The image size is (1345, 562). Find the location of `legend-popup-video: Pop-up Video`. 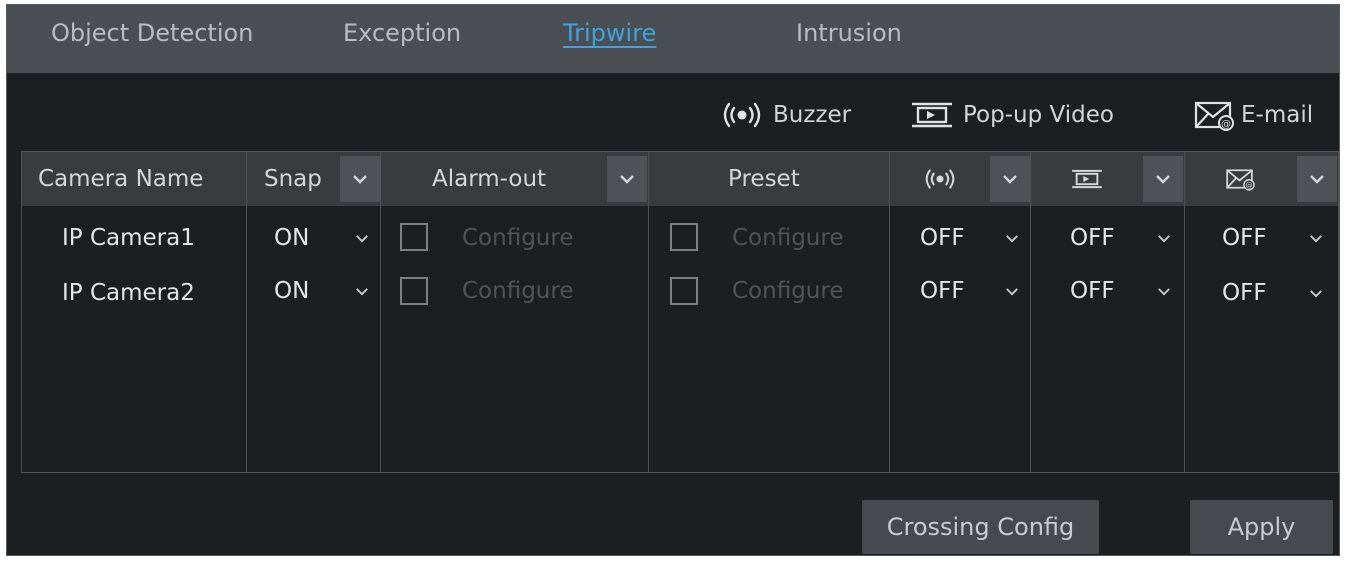

legend-popup-video: Pop-up Video is located at coordinates (1011, 115).